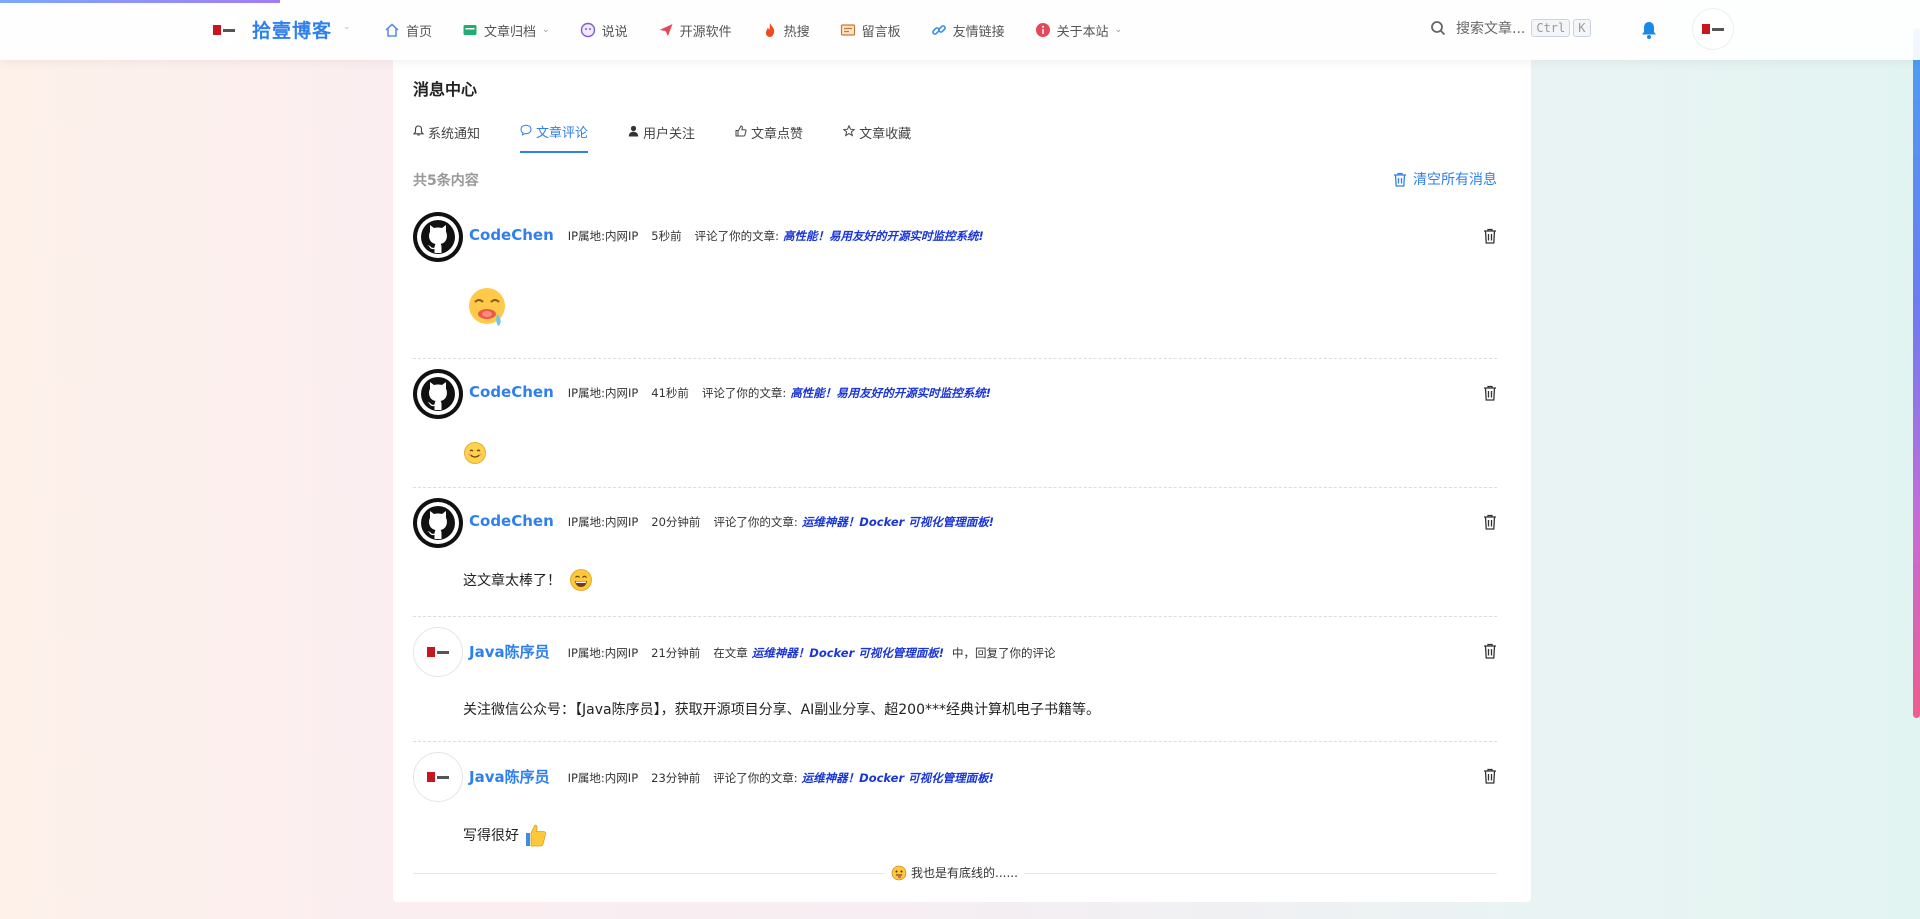  What do you see at coordinates (876, 137) in the screenshot?
I see `tab-article-favorites: 文章收藏` at bounding box center [876, 137].